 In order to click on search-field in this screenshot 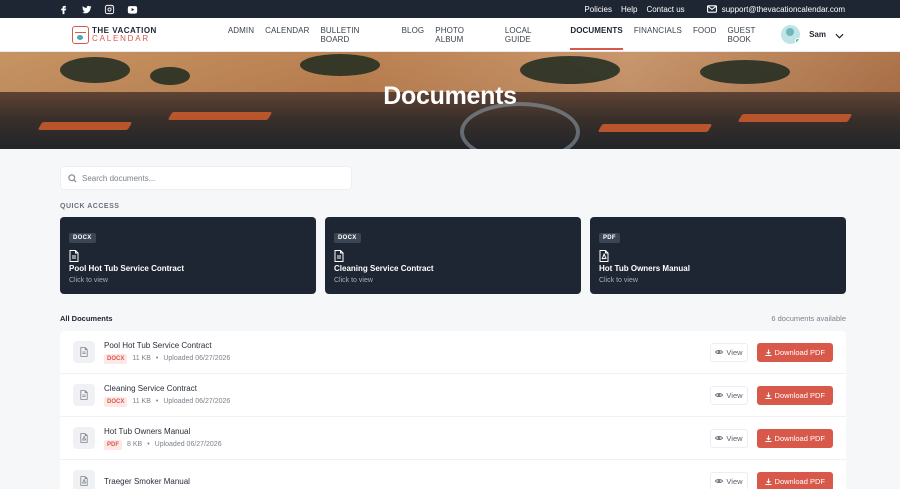, I will do `click(206, 178)`.